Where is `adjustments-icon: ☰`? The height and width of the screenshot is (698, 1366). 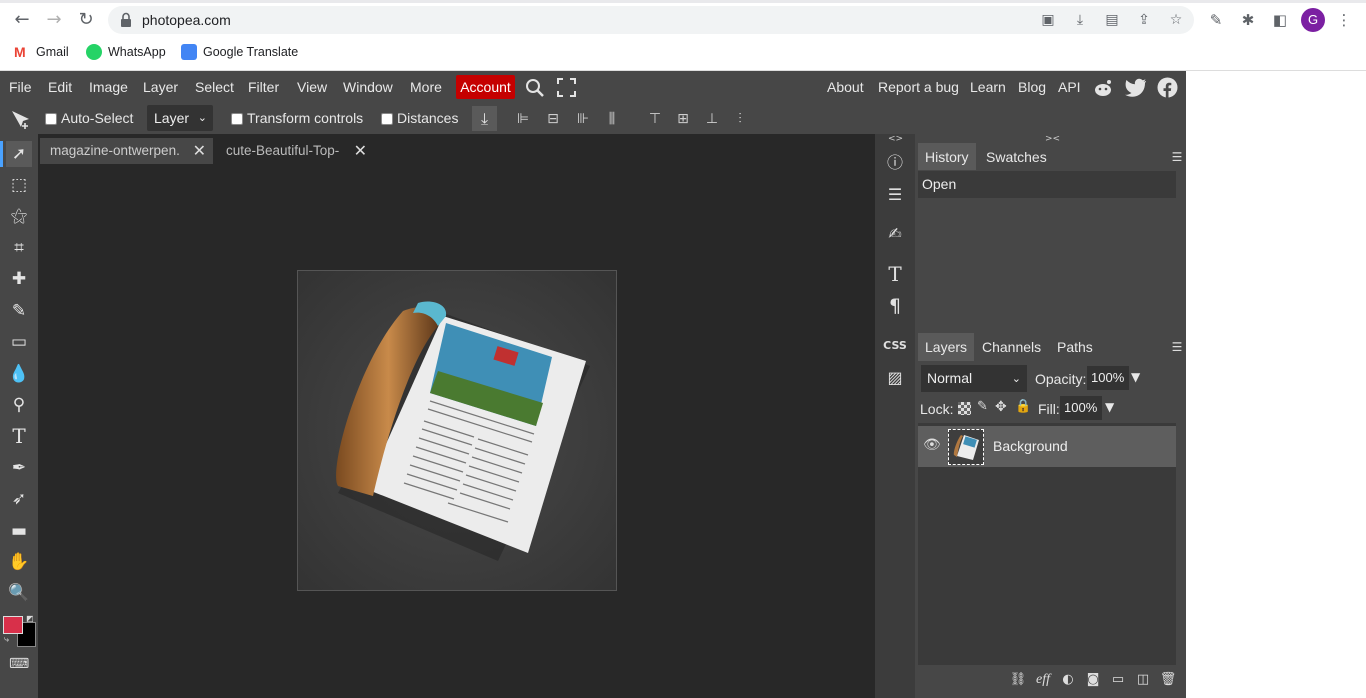
adjustments-icon: ☰ is located at coordinates (895, 195).